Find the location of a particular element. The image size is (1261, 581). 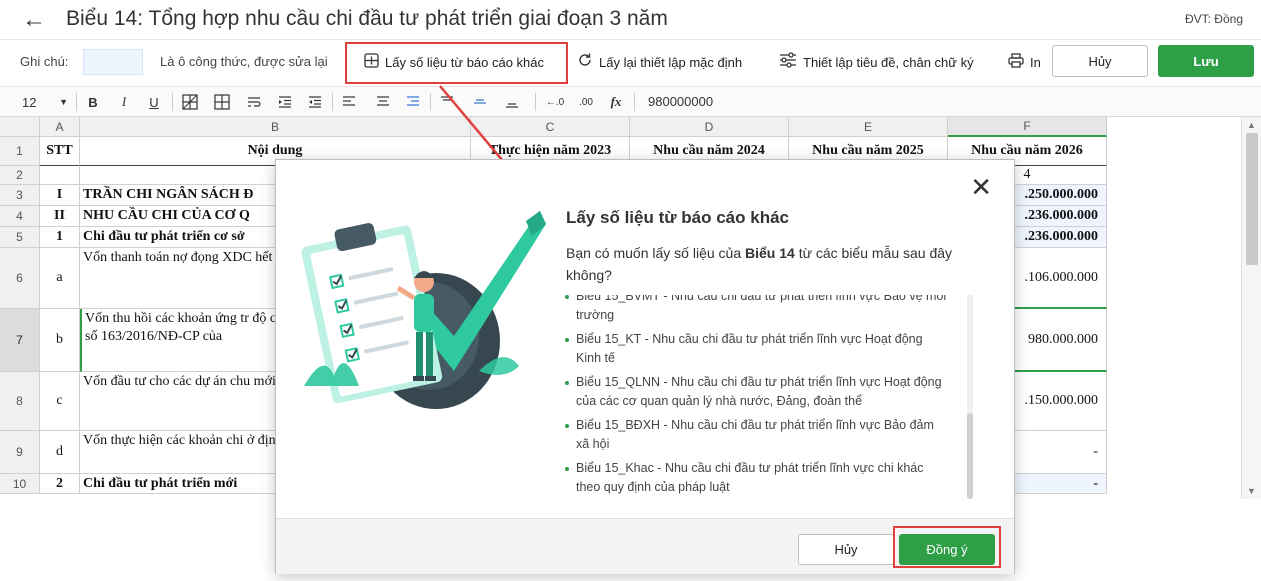

bold-icon: B is located at coordinates (93, 102).